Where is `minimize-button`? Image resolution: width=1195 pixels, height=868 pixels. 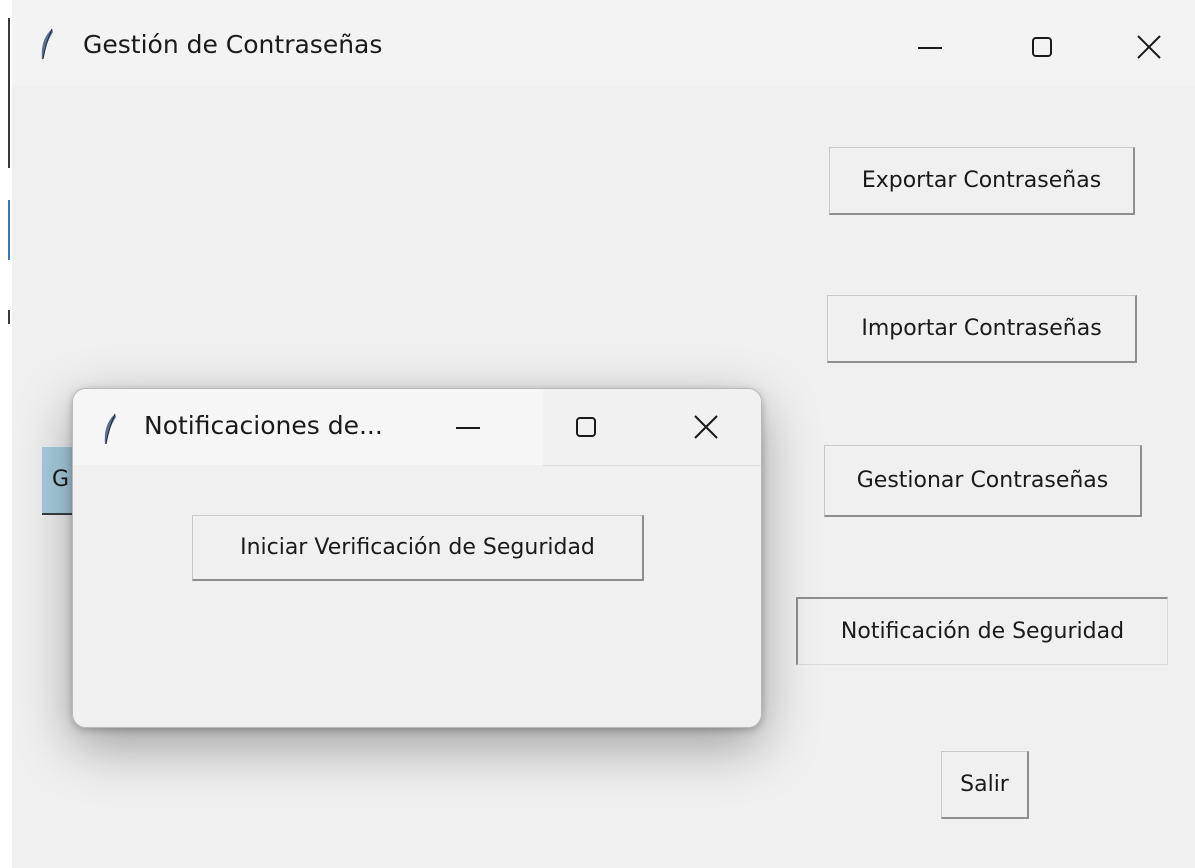 minimize-button is located at coordinates (930, 47).